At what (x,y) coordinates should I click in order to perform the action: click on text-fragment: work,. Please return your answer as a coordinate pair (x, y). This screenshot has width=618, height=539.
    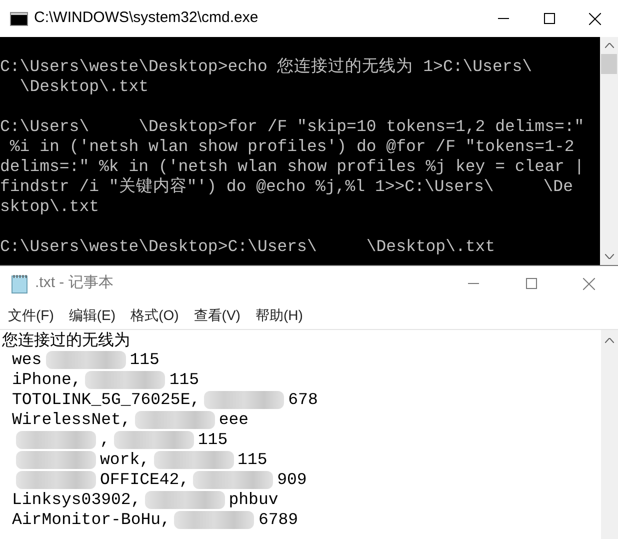
    Looking at the image, I should click on (125, 460).